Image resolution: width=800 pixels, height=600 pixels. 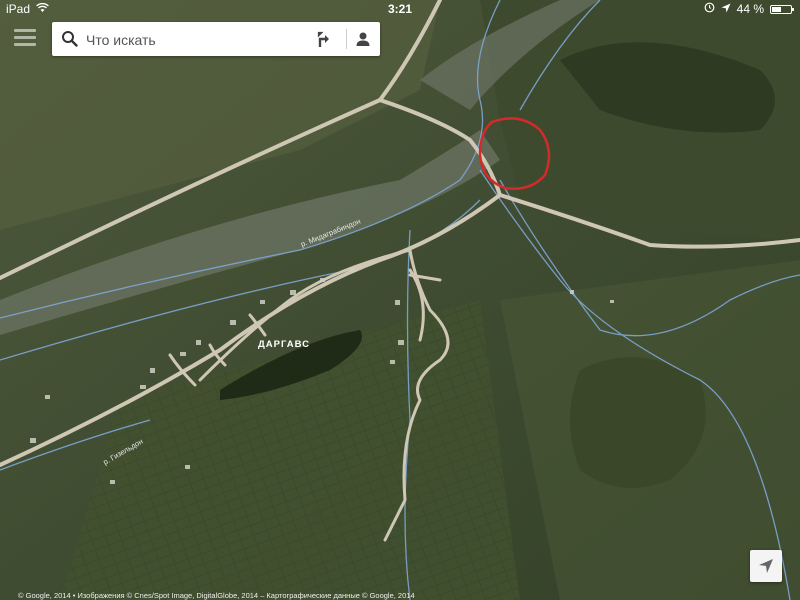 What do you see at coordinates (70, 39) in the screenshot?
I see `search-icon` at bounding box center [70, 39].